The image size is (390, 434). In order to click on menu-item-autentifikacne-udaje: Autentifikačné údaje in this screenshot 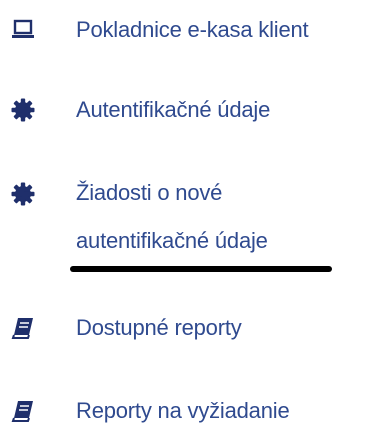, I will do `click(195, 110)`.